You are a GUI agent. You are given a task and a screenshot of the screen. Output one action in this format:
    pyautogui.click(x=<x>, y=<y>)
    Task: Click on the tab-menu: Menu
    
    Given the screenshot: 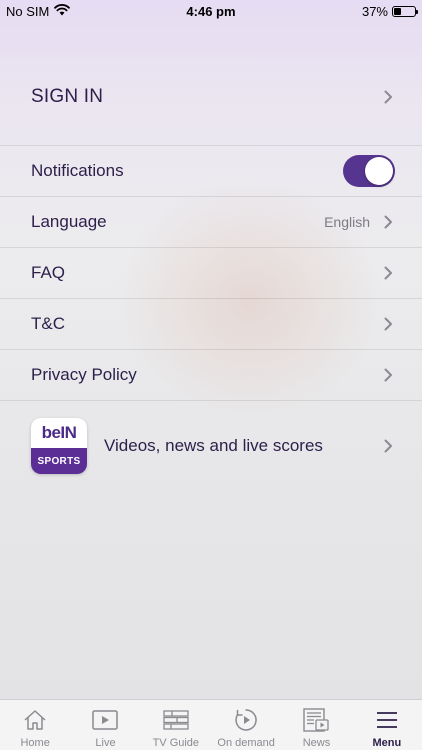 What is the action you would take?
    pyautogui.click(x=387, y=725)
    